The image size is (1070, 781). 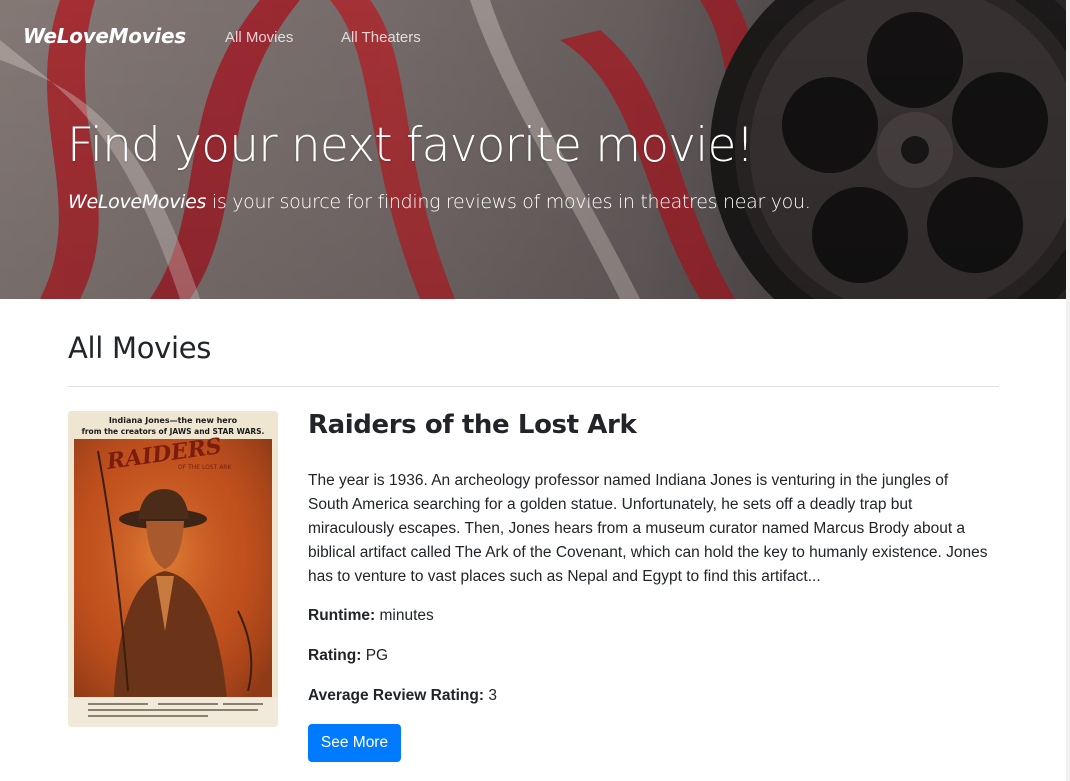 I want to click on movie-rating: Rating: PG, so click(x=348, y=656).